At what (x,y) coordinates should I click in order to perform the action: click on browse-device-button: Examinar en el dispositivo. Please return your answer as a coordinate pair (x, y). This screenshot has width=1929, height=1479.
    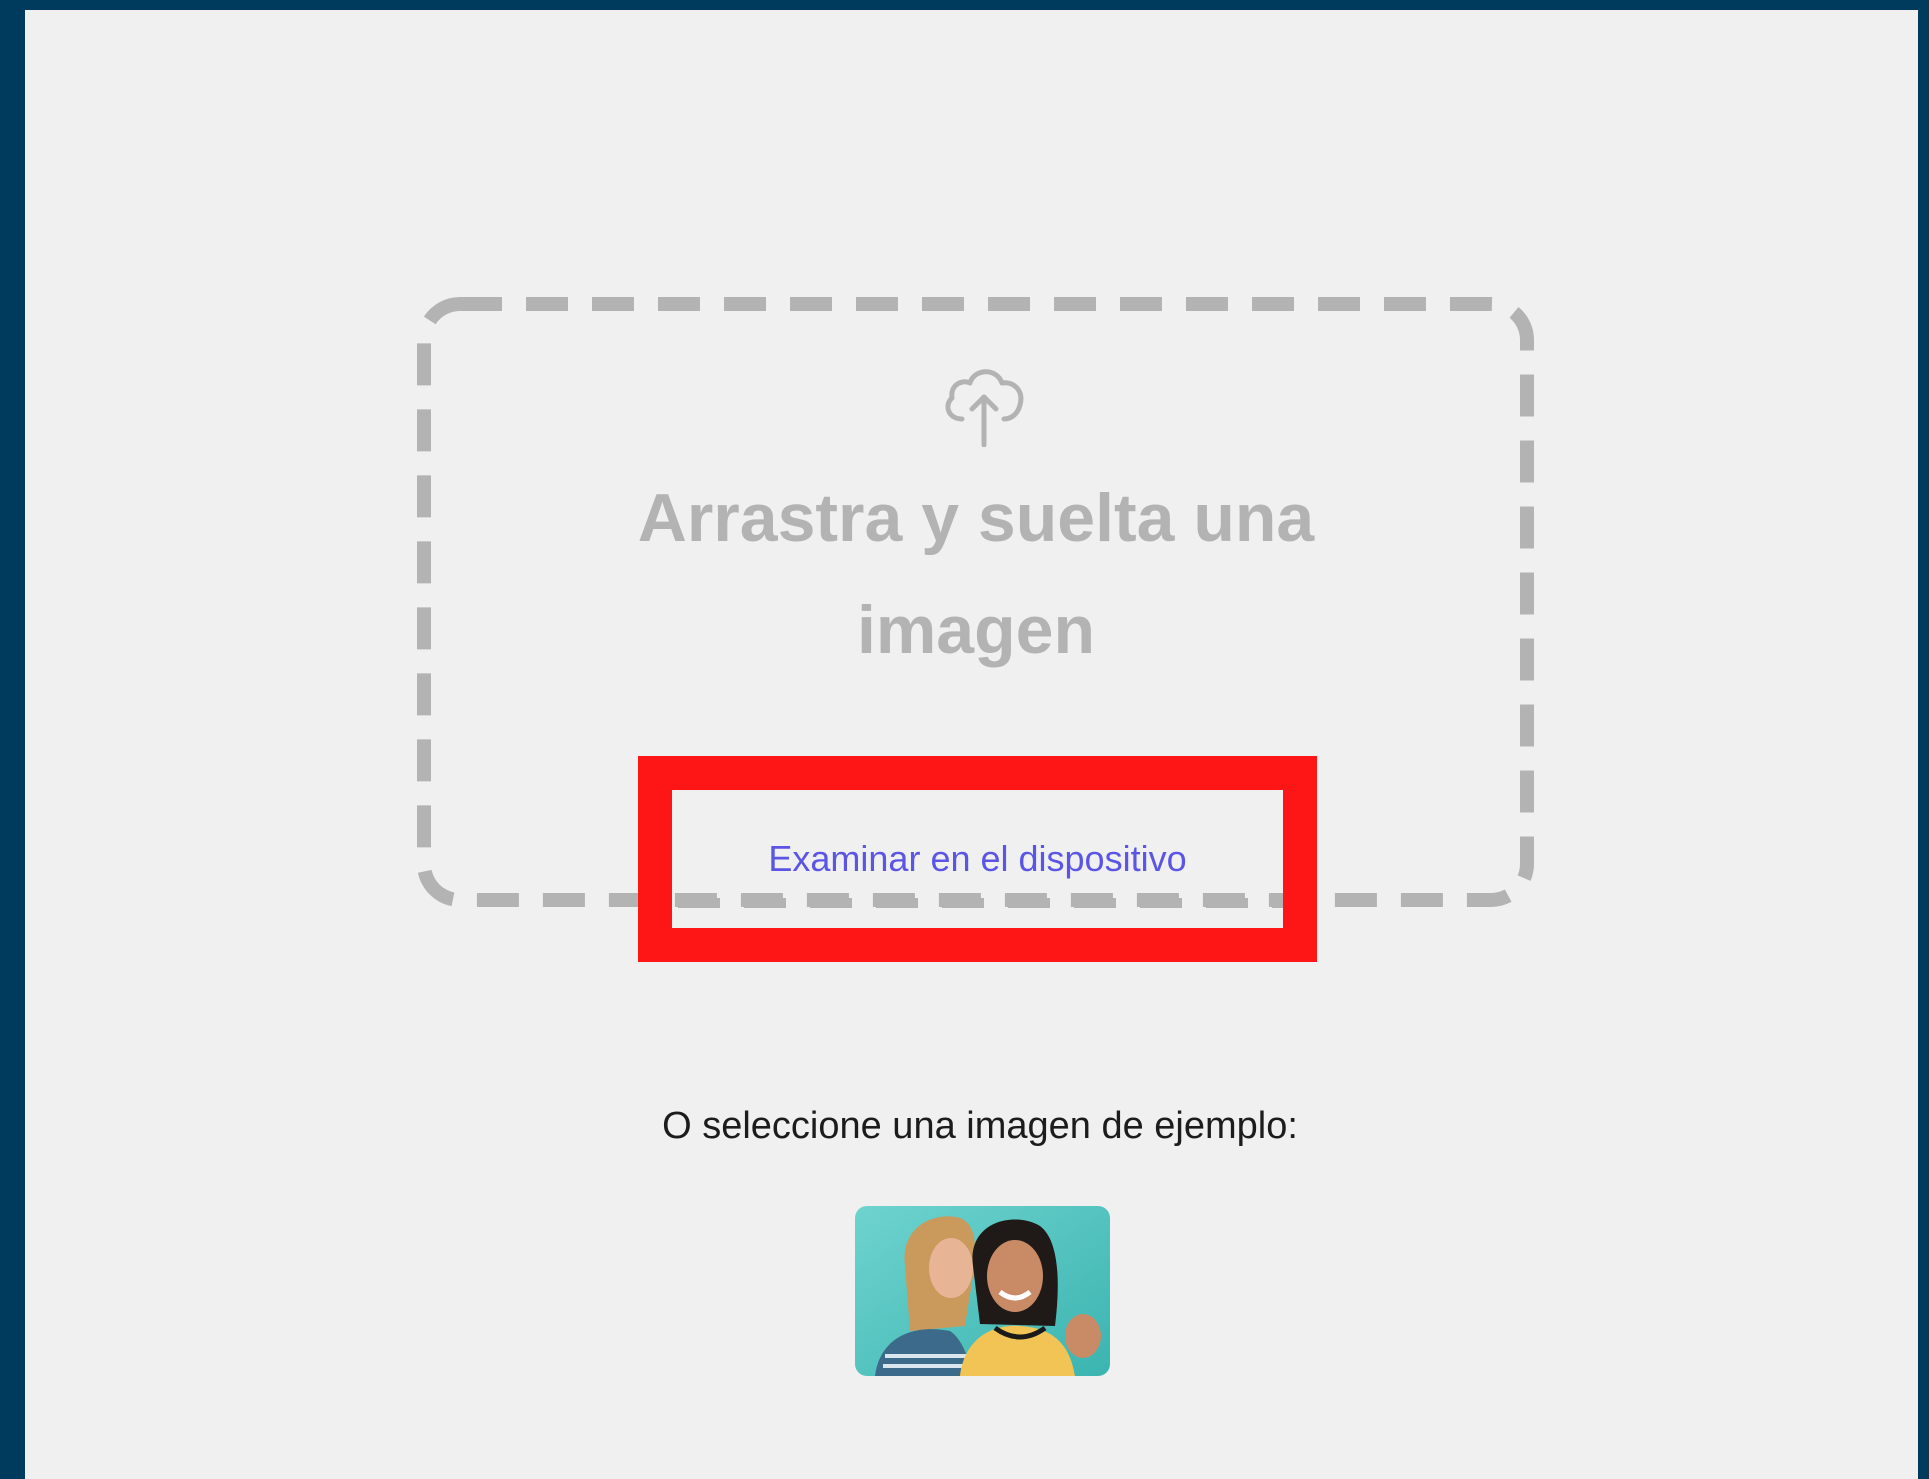
    Looking at the image, I should click on (977, 859).